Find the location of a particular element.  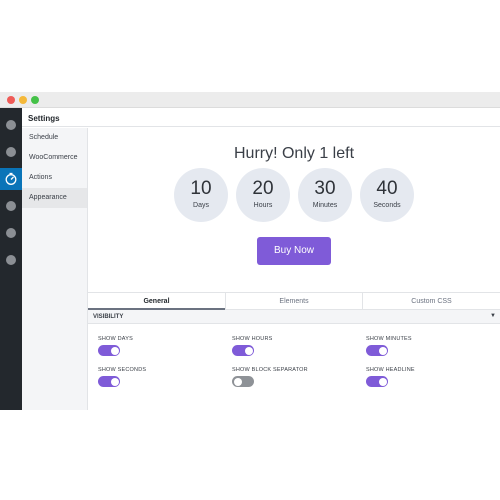

option-label: SHOW DAYS is located at coordinates (116, 339).